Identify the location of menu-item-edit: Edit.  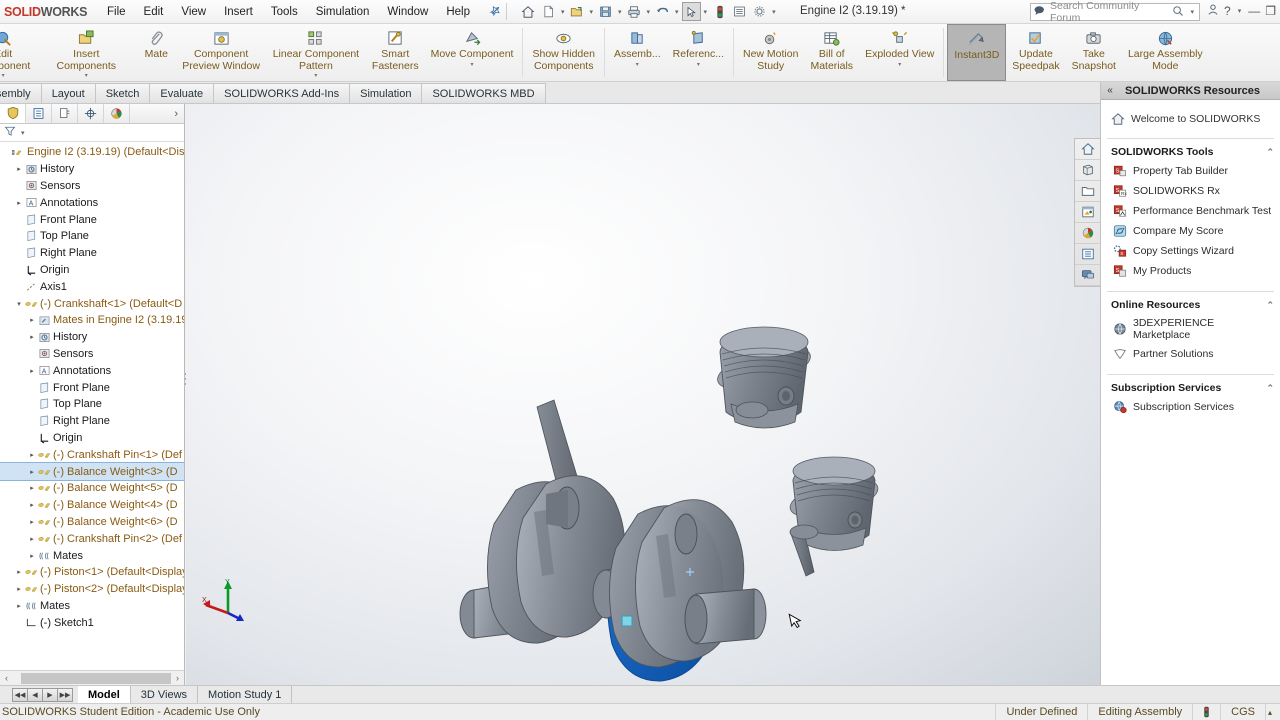
(154, 12).